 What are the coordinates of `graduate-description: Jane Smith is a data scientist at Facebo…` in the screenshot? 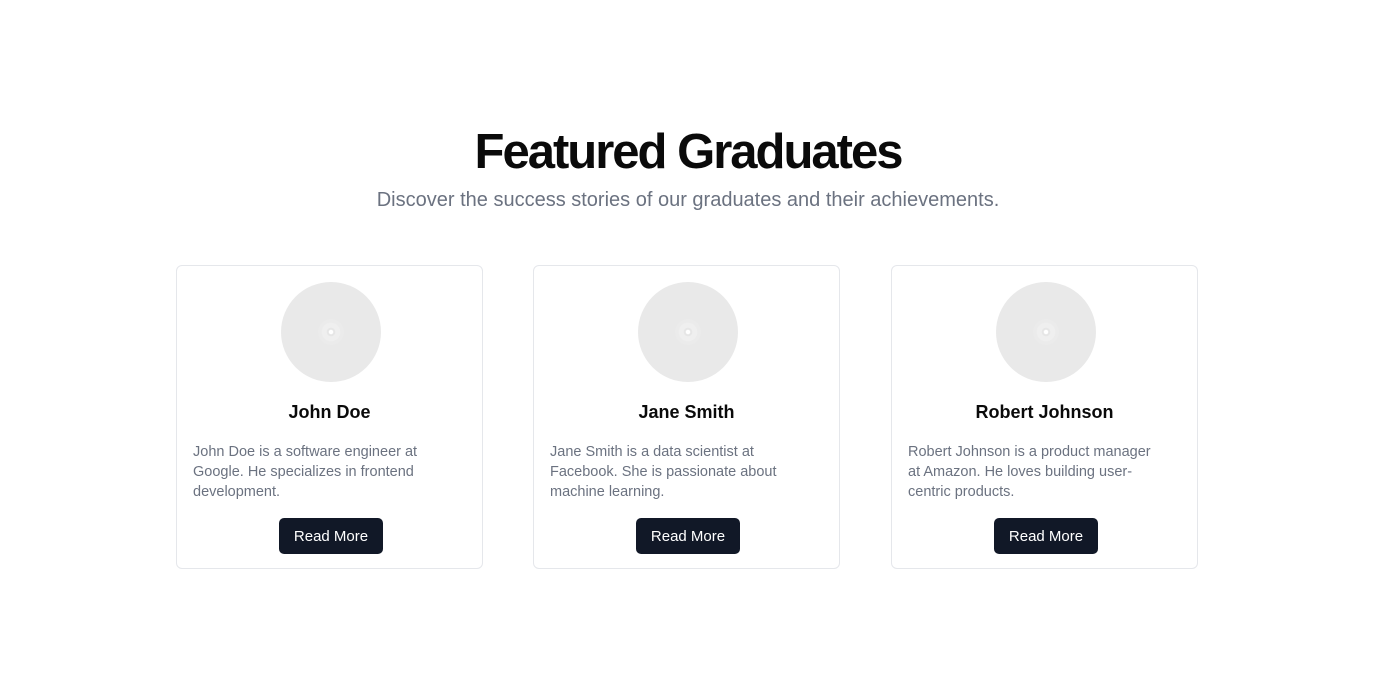 It's located at (663, 472).